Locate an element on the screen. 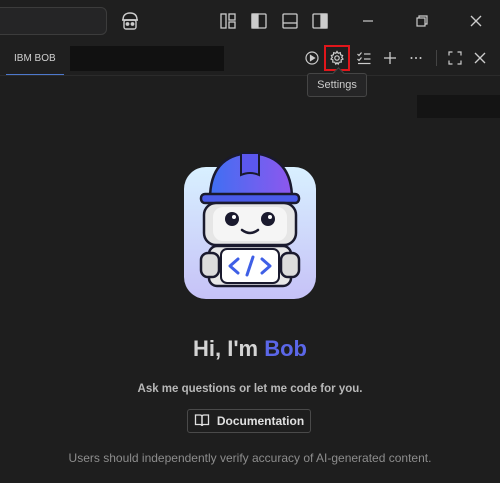  close-icon is located at coordinates (476, 21).